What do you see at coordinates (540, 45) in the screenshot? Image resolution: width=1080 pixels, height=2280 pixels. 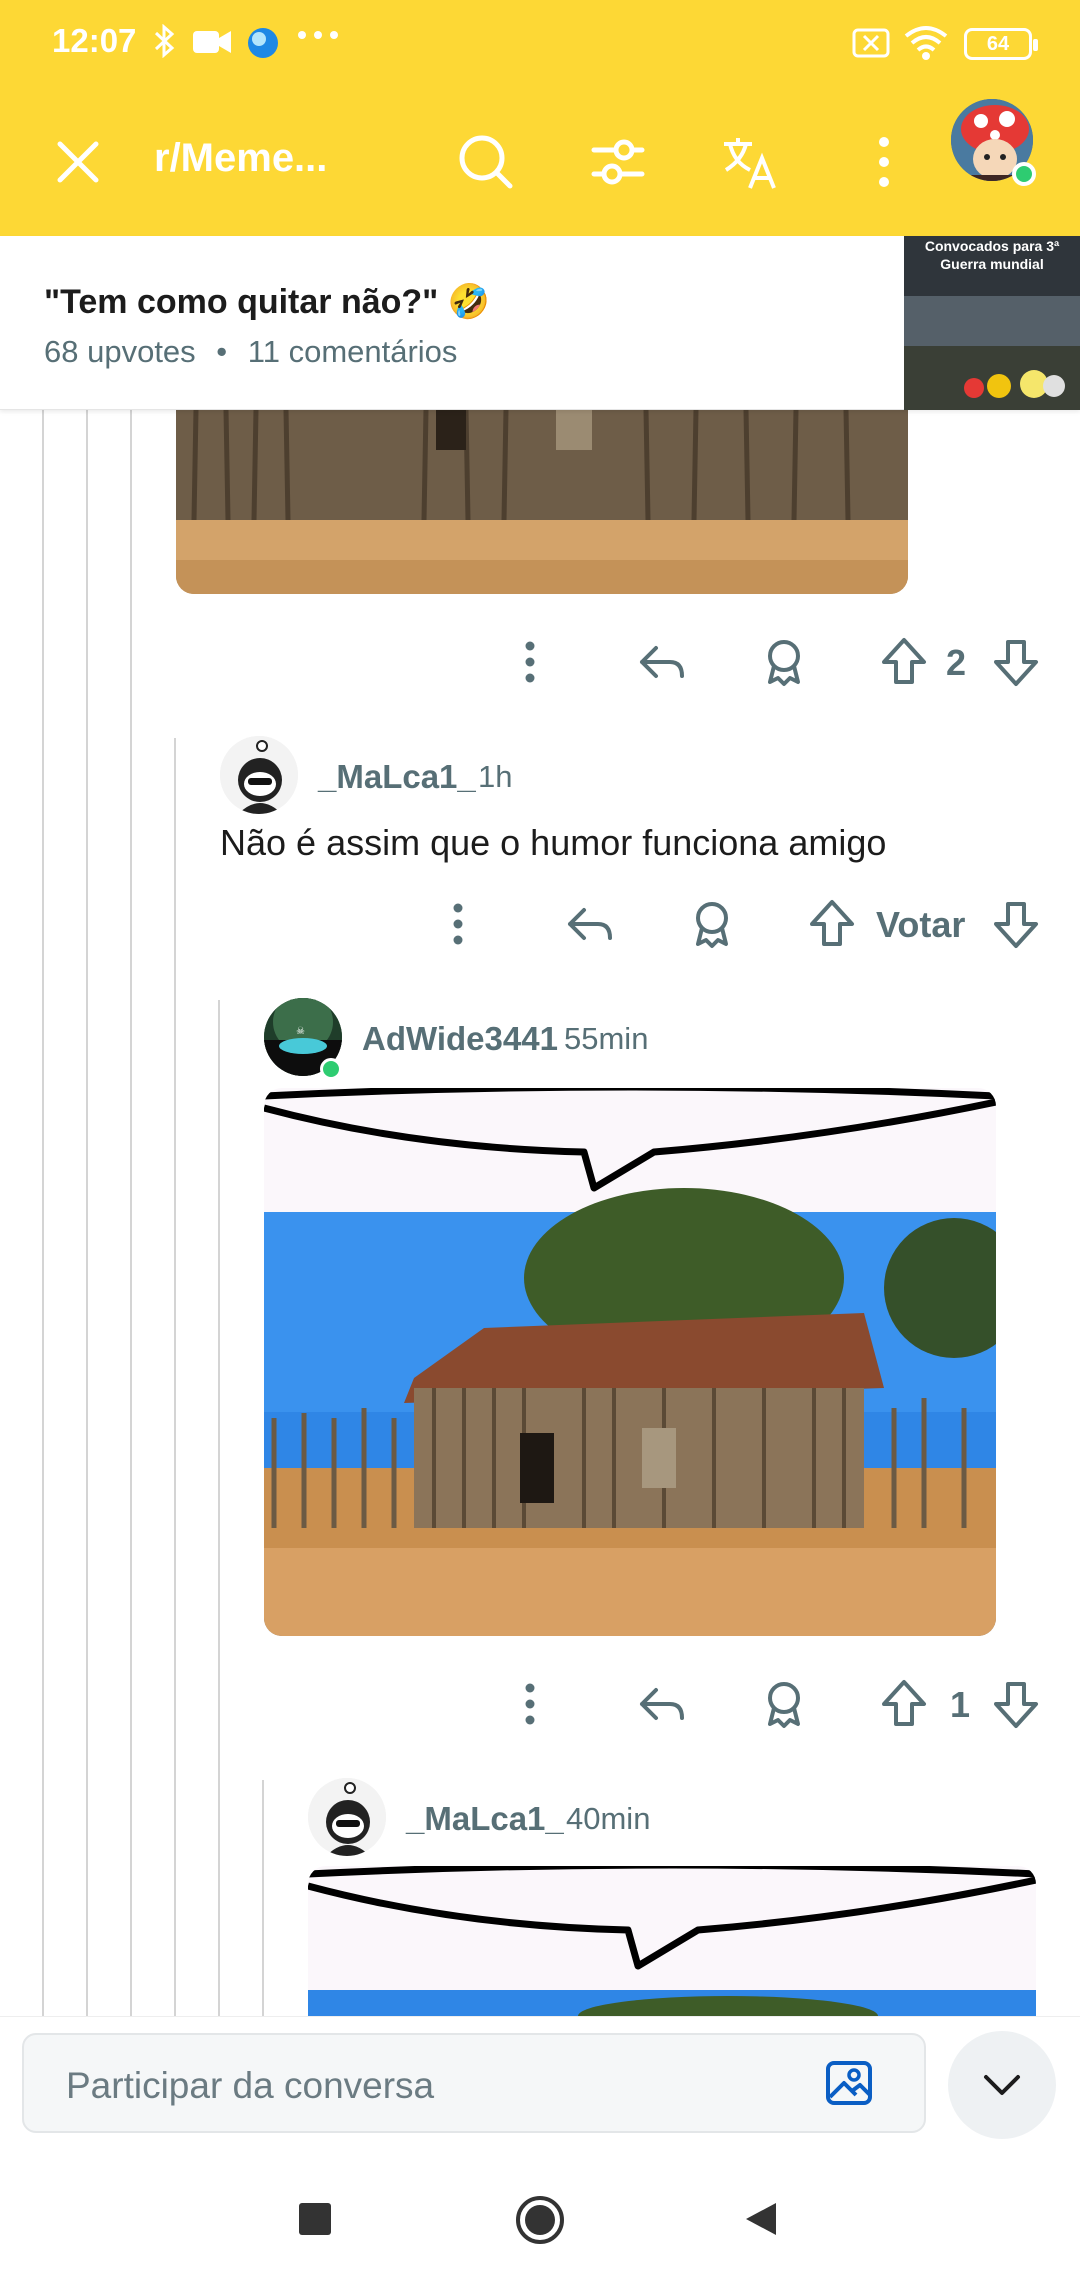 I see `status-bar: 12:07 64` at bounding box center [540, 45].